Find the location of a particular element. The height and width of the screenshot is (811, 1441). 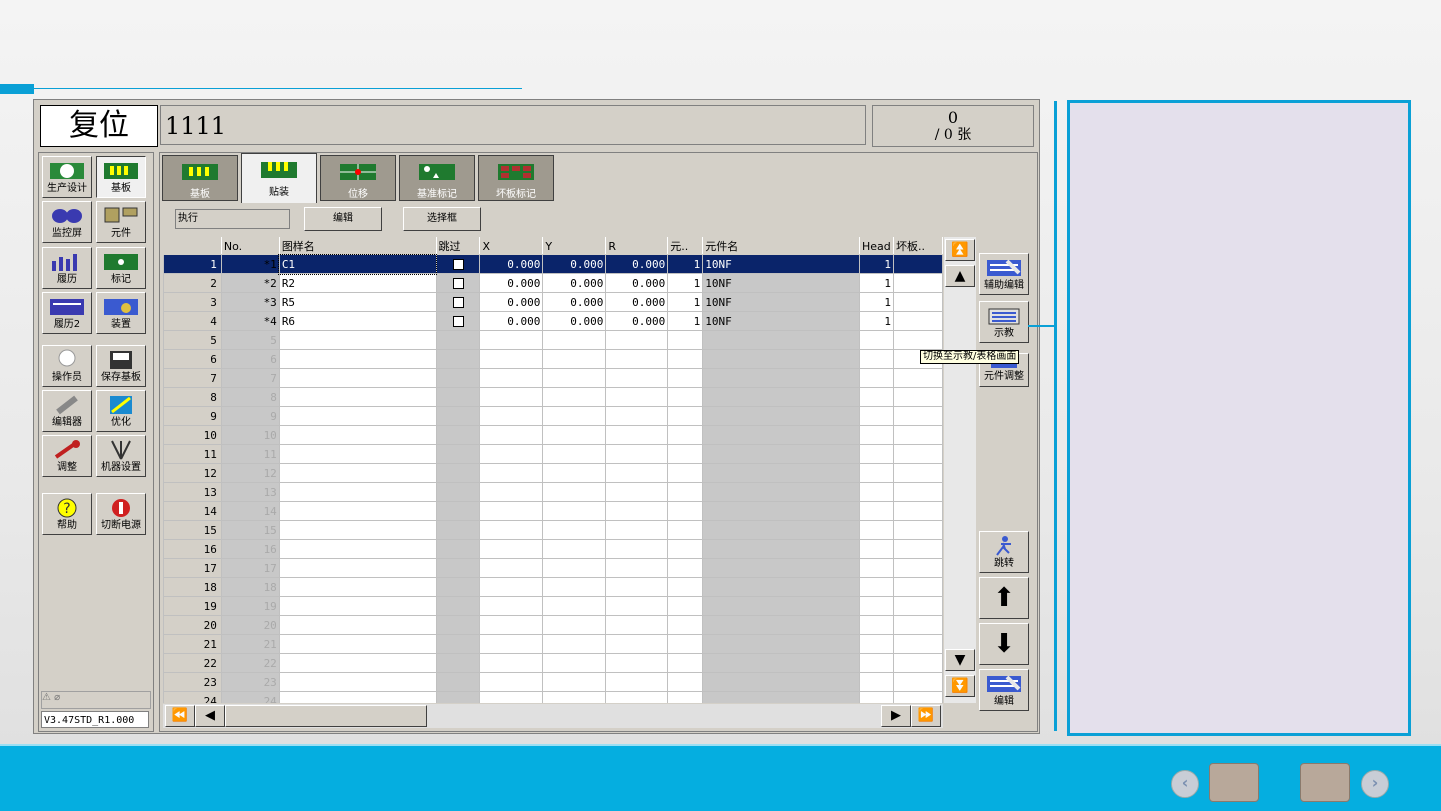

sidebar-item-optimize: 优化 is located at coordinates (121, 411).